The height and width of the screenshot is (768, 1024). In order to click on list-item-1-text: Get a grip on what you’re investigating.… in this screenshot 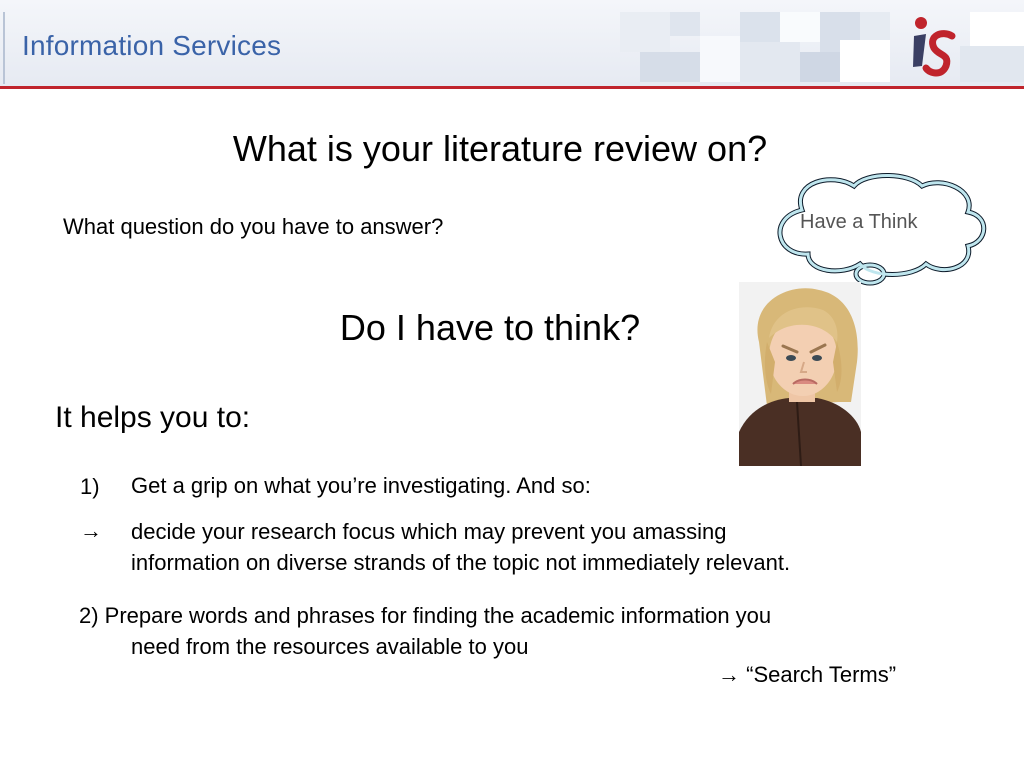, I will do `click(361, 485)`.